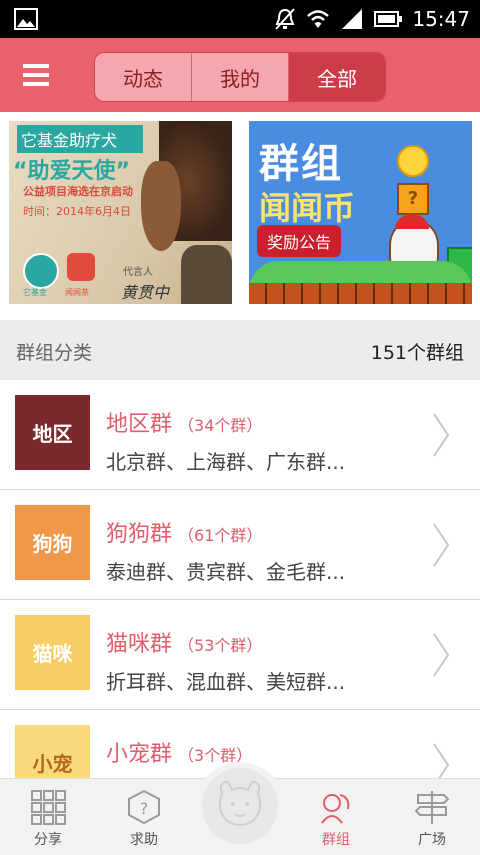  I want to click on banner-date: 时间：2014年6月4日, so click(77, 211).